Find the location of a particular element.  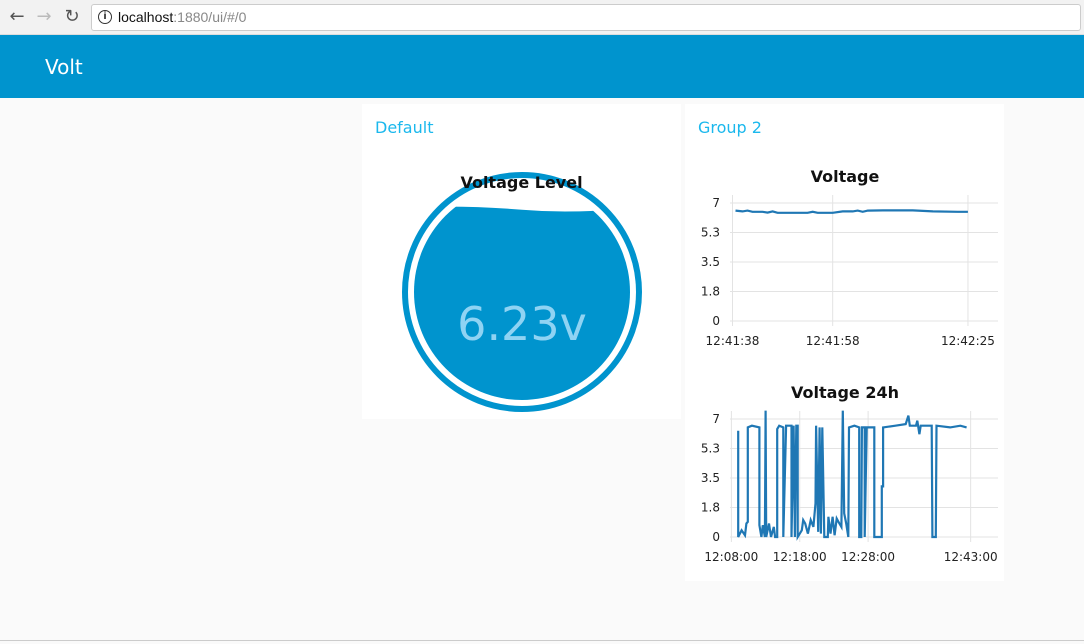

dashboard-header: Volt is located at coordinates (542, 66).